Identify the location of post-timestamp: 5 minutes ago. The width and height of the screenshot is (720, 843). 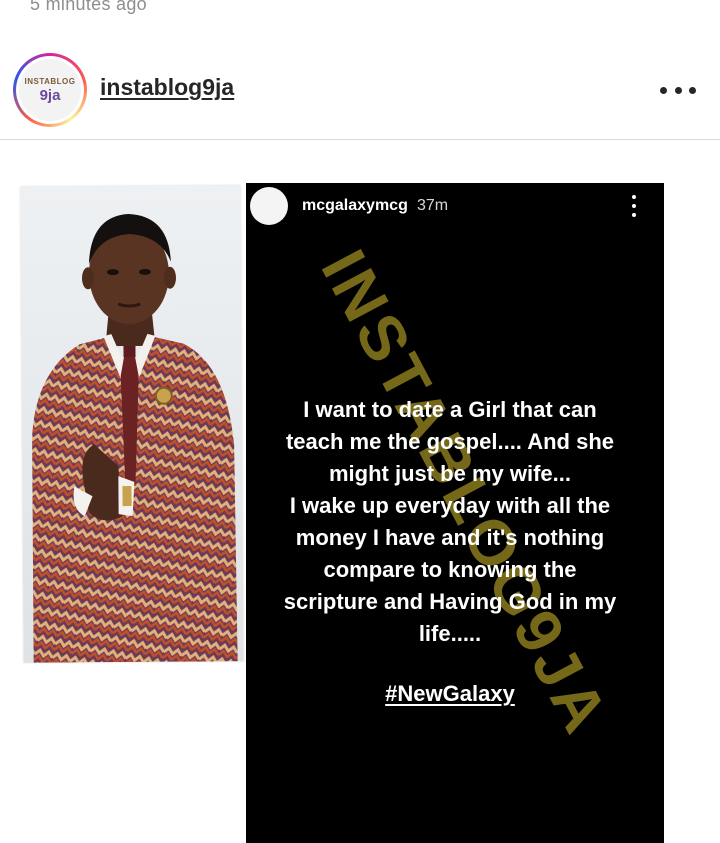
(88, 7).